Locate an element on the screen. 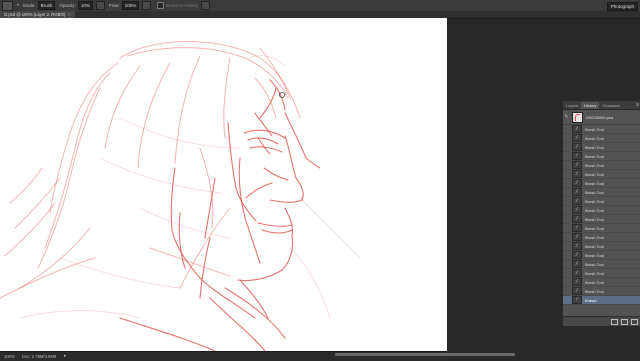 Image resolution: width=640 pixels, height=361 pixels. flow-field: 100% is located at coordinates (130, 5).